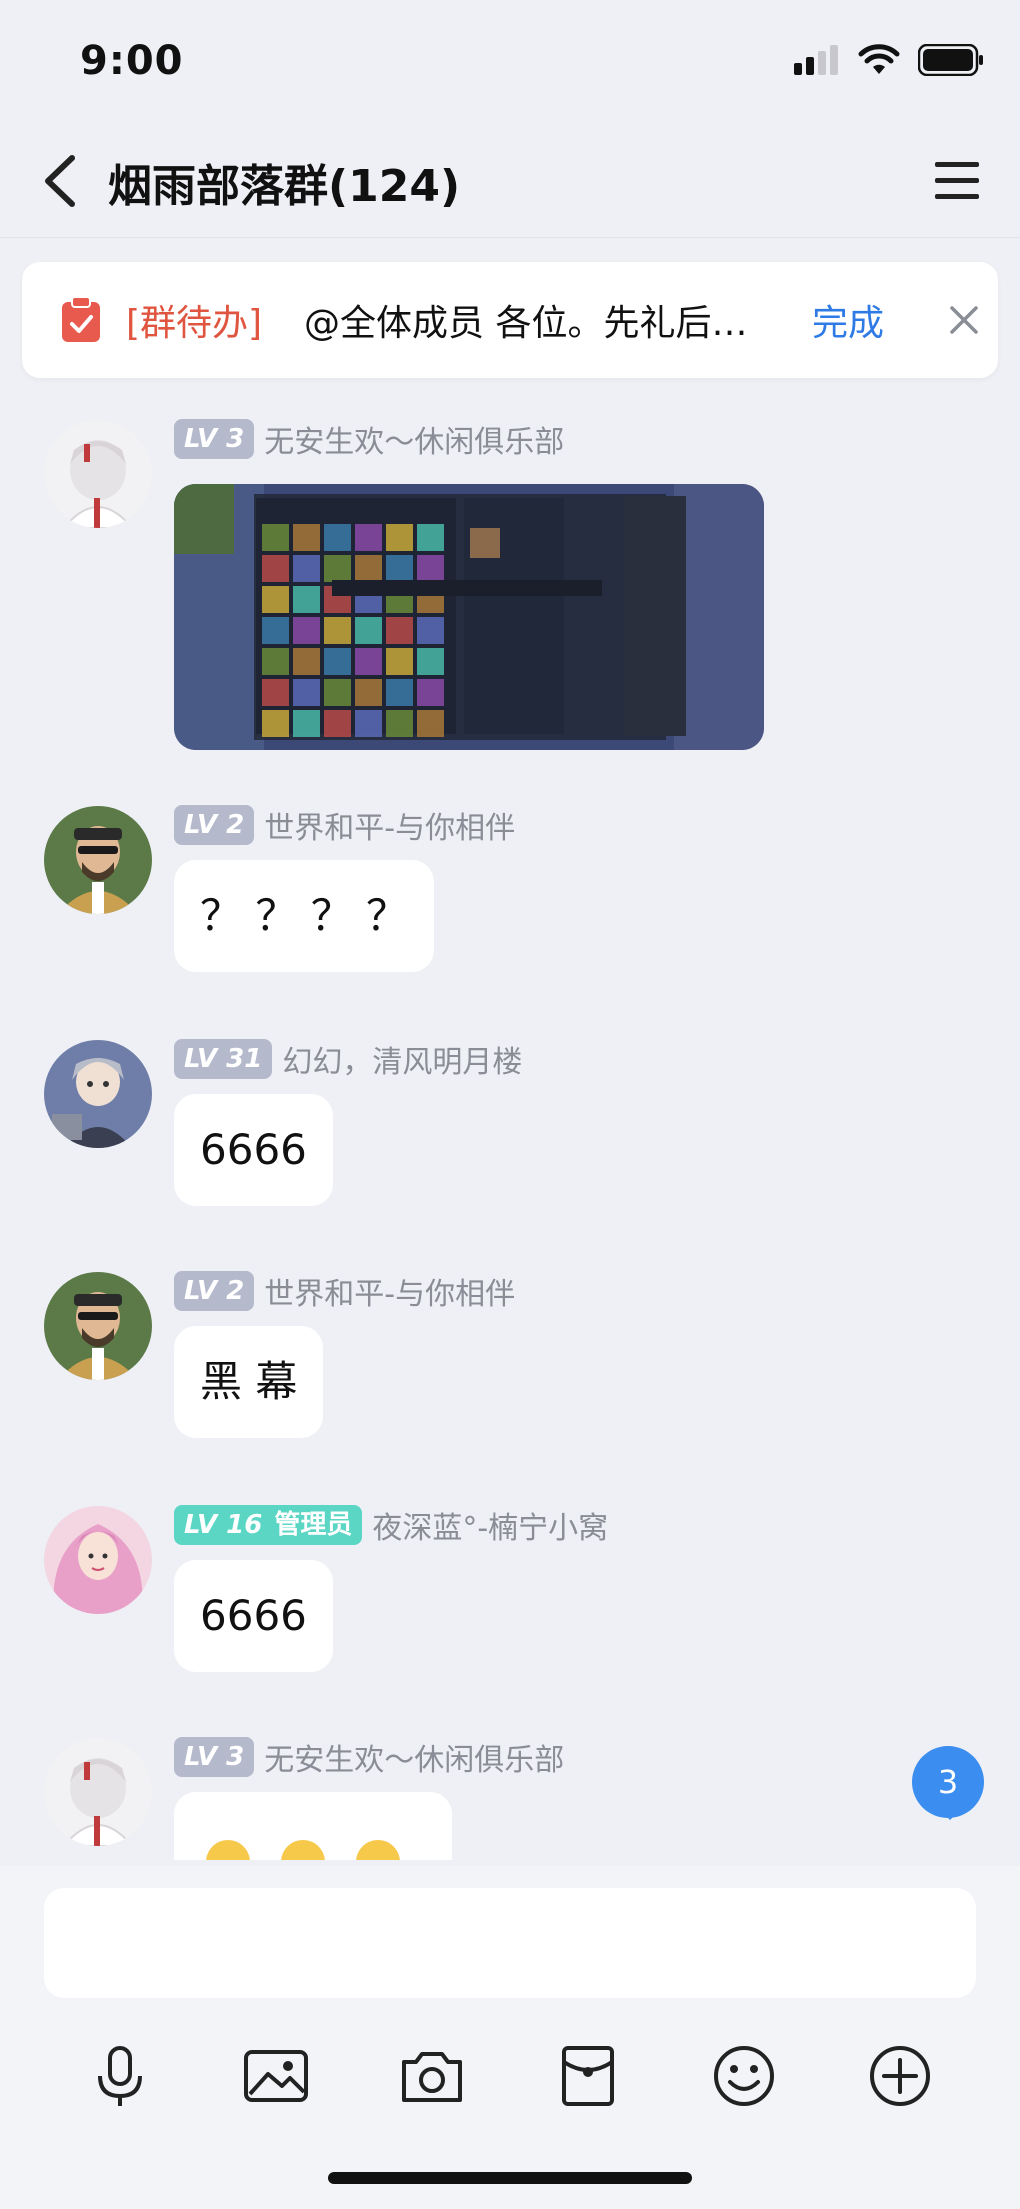  What do you see at coordinates (510, 2178) in the screenshot?
I see `home-indicator` at bounding box center [510, 2178].